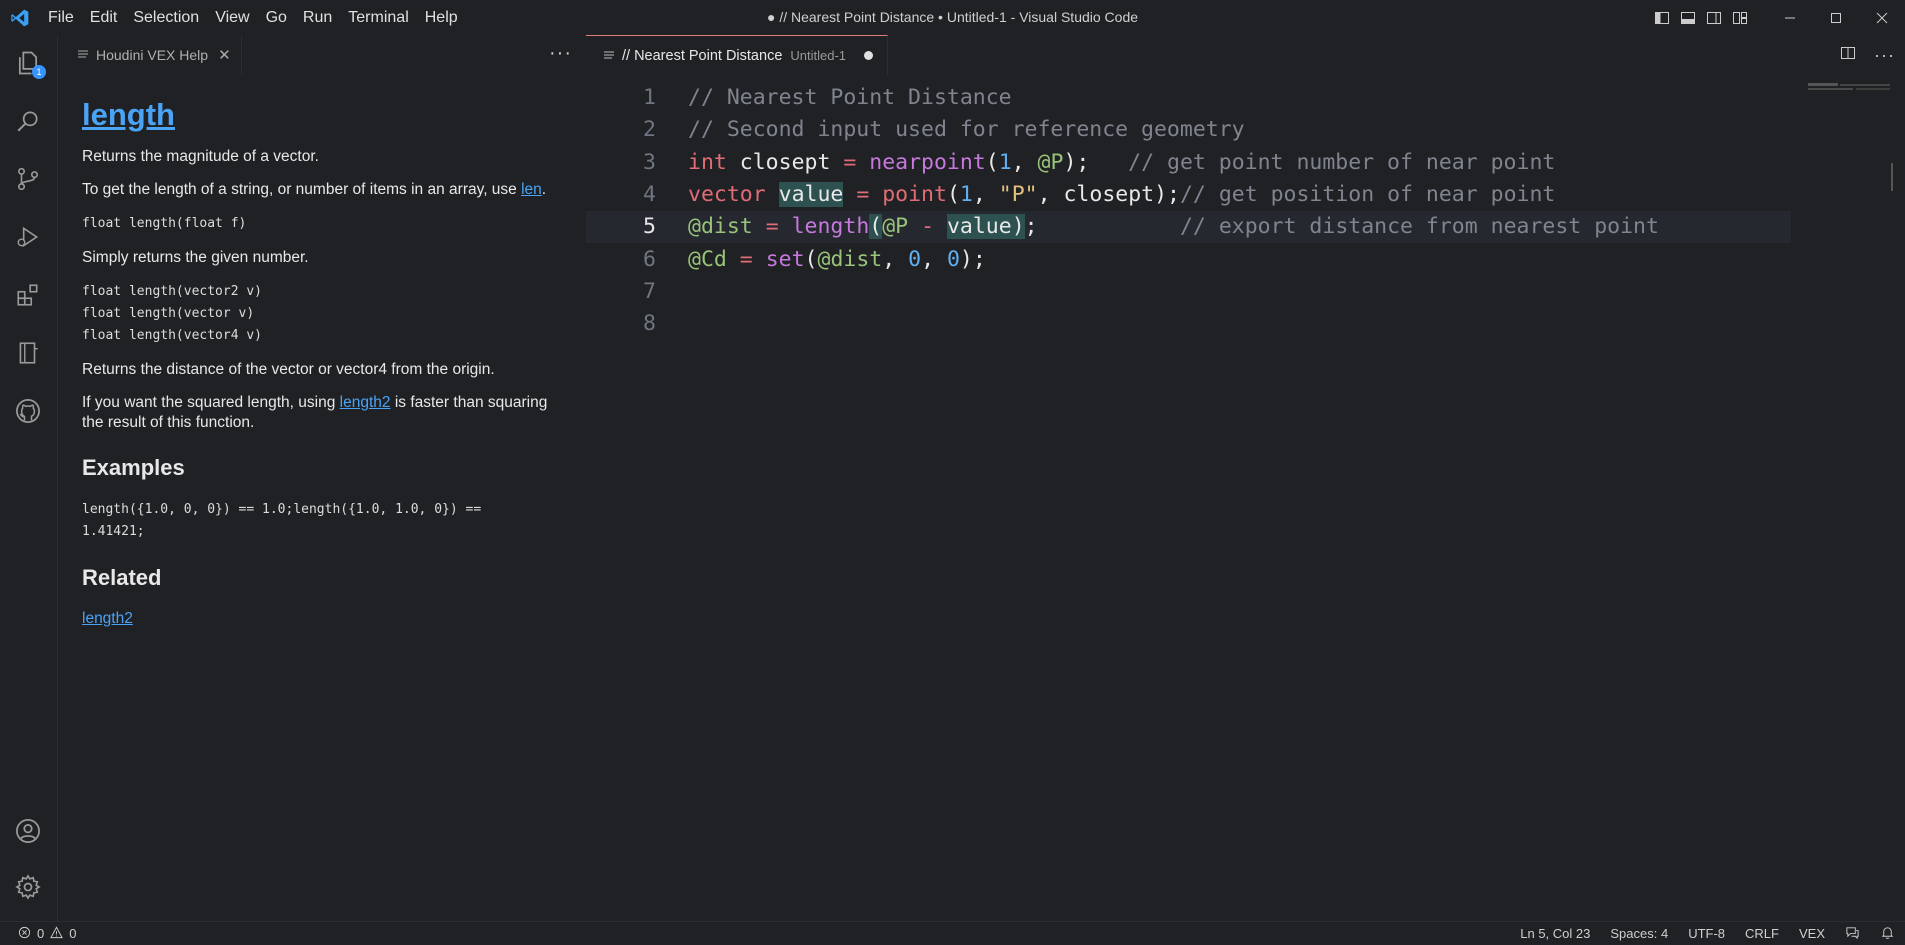 This screenshot has height=945, width=1905. Describe the element at coordinates (1662, 17) in the screenshot. I see `toggle-primary-sidebar-icon` at that location.